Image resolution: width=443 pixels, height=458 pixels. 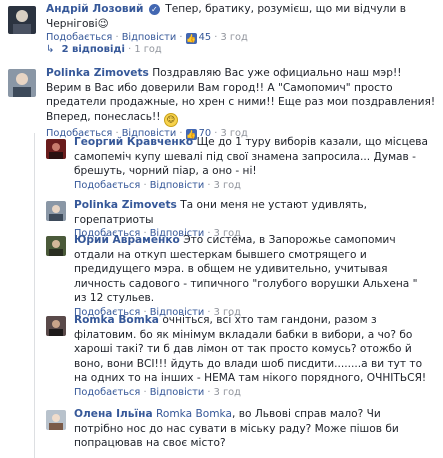 I want to click on mention-link: Romka Bomka, so click(x=194, y=414).